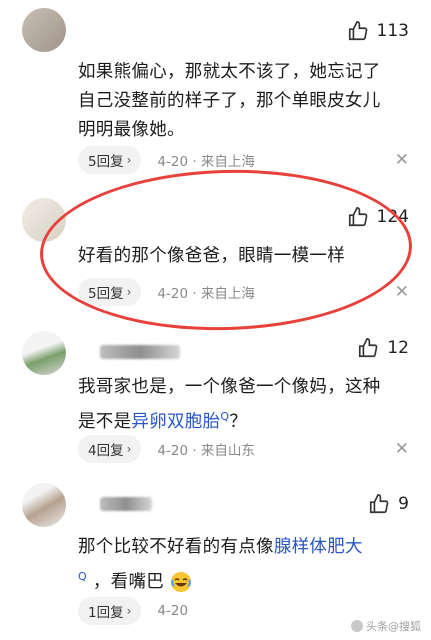 Image resolution: width=431 pixels, height=640 pixels. I want to click on watermark-logo-icon, so click(357, 626).